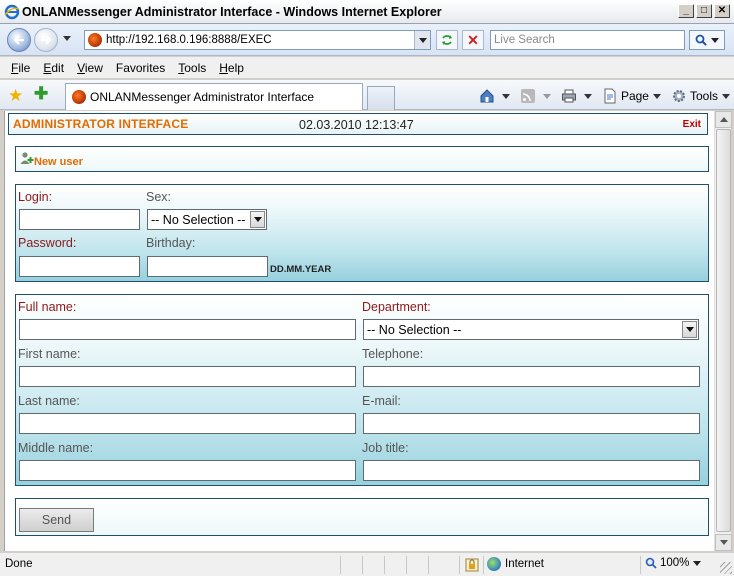 This screenshot has width=734, height=576. What do you see at coordinates (189, 40) in the screenshot?
I see `address-url: http://192.168.0.196:8888/EXEC` at bounding box center [189, 40].